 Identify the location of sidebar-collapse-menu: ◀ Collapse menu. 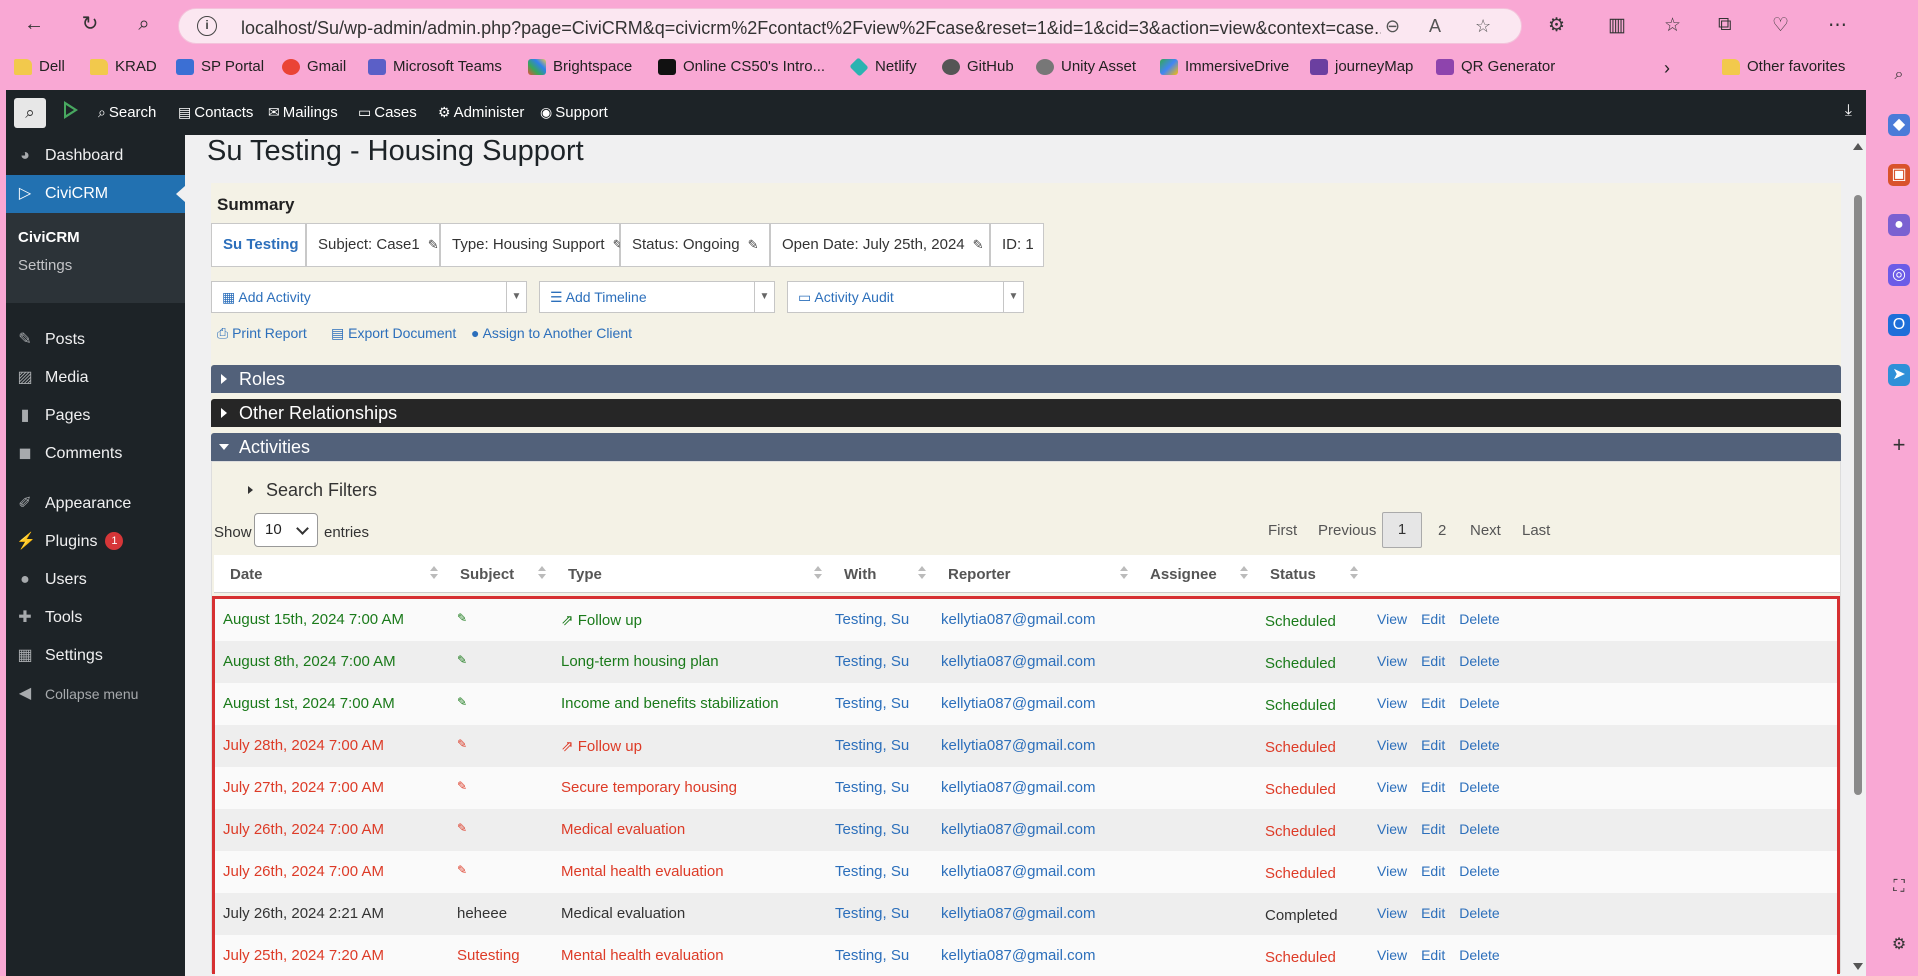
(95, 694).